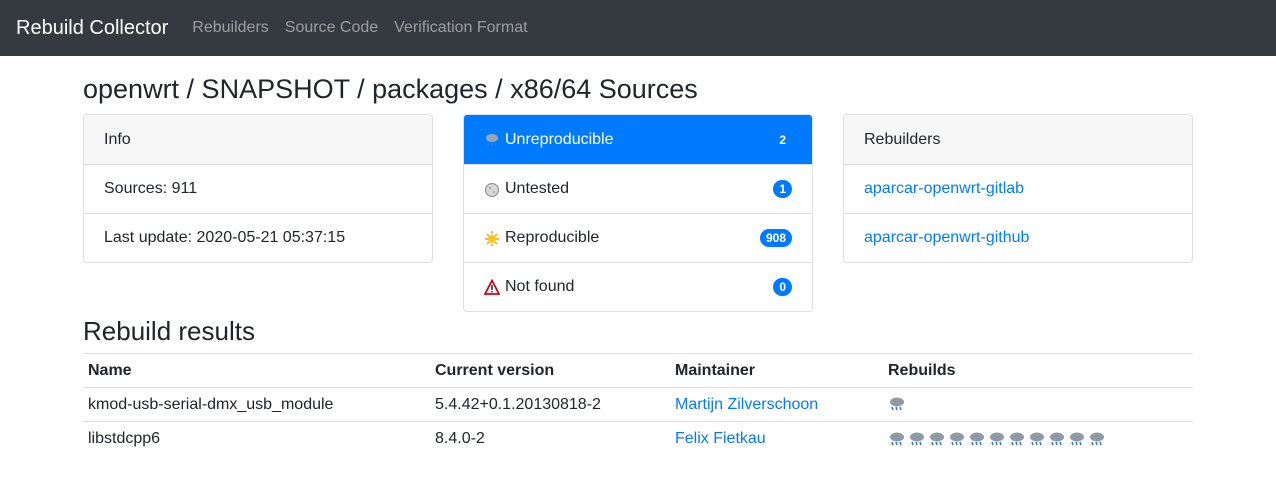 This screenshot has width=1276, height=499. I want to click on rebuilder-item: aparcar-openwrt-gitlab, so click(1018, 188).